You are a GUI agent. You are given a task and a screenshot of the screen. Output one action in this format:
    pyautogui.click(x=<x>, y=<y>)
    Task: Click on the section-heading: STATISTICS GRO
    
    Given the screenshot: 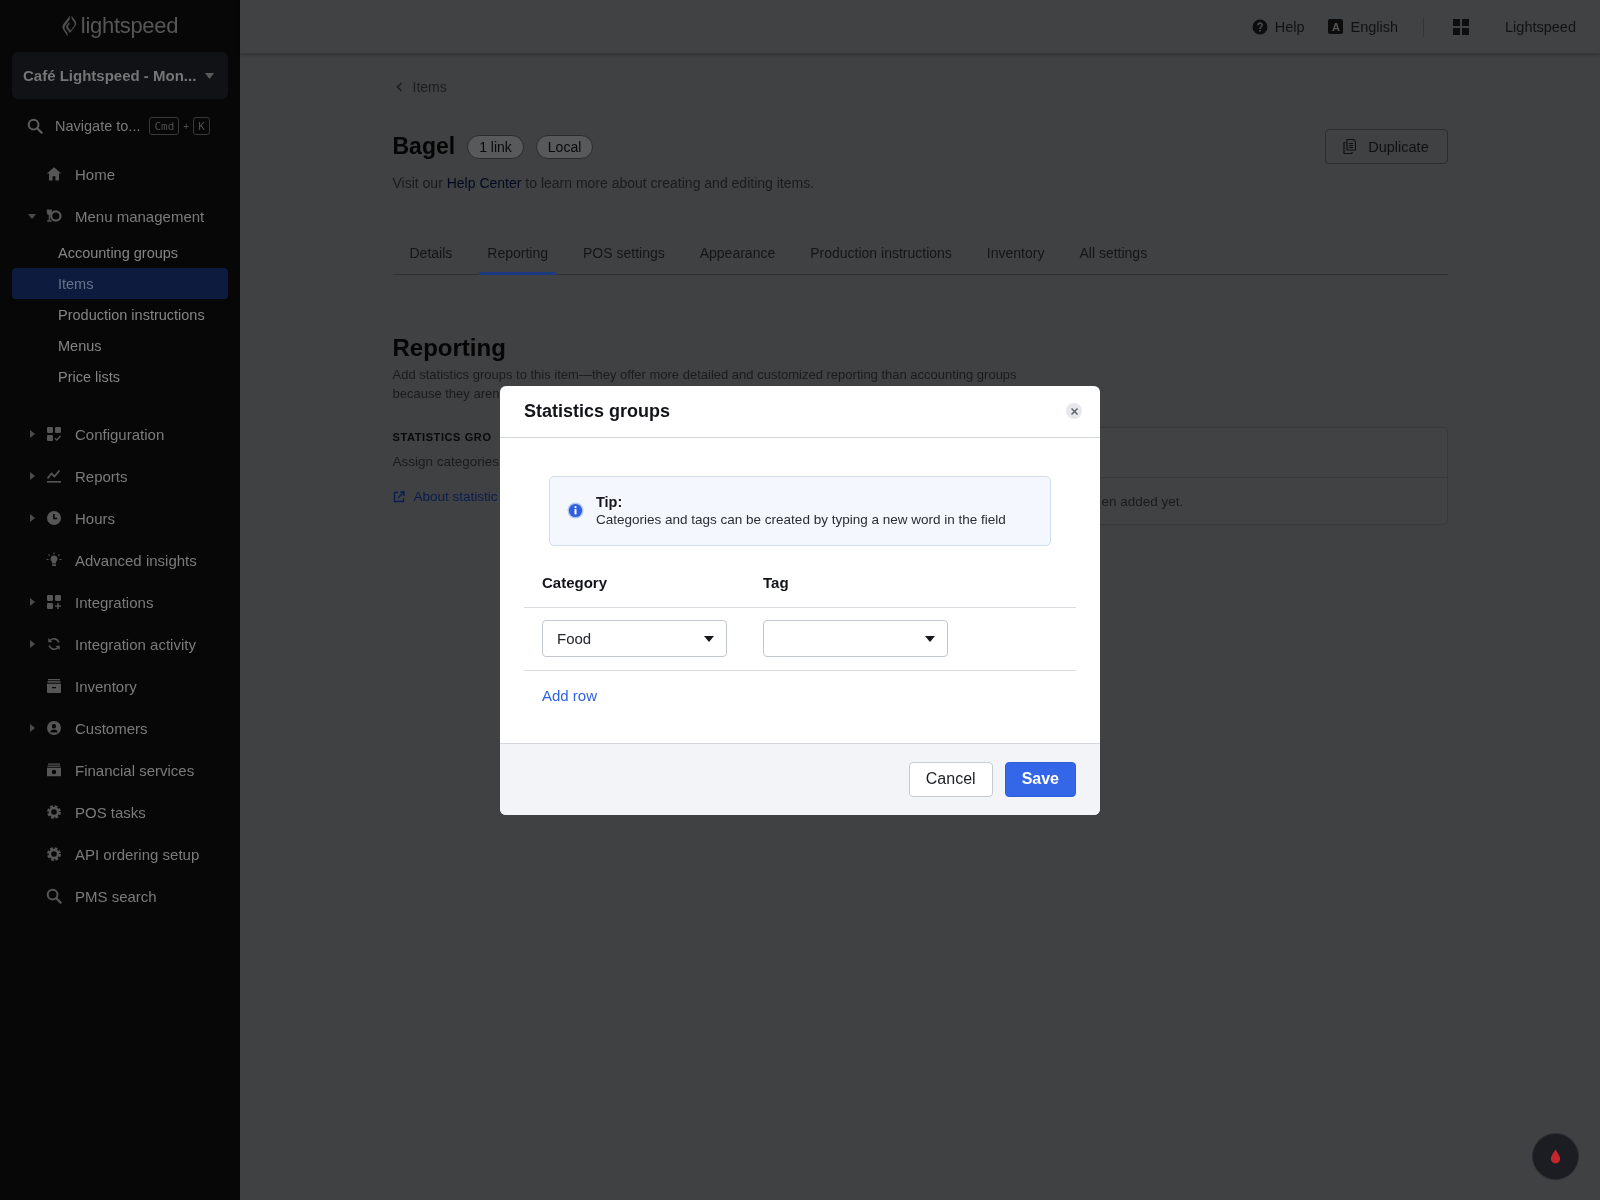 What is the action you would take?
    pyautogui.click(x=442, y=437)
    